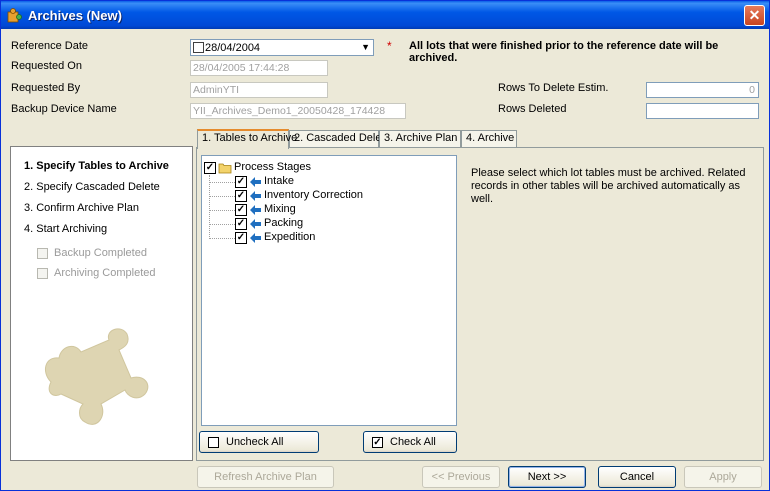  What do you see at coordinates (461, 477) in the screenshot?
I see `previous-button: << Previous` at bounding box center [461, 477].